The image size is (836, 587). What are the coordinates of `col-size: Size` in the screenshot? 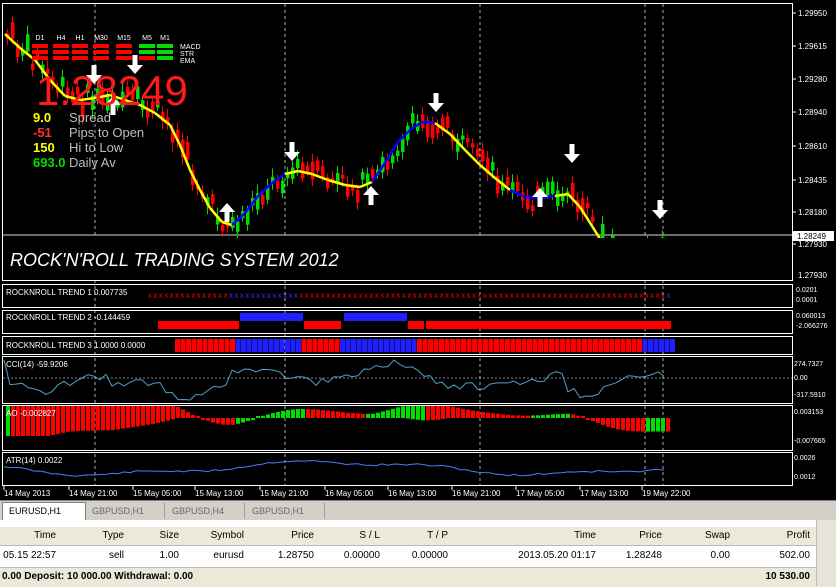 It's located at (169, 535).